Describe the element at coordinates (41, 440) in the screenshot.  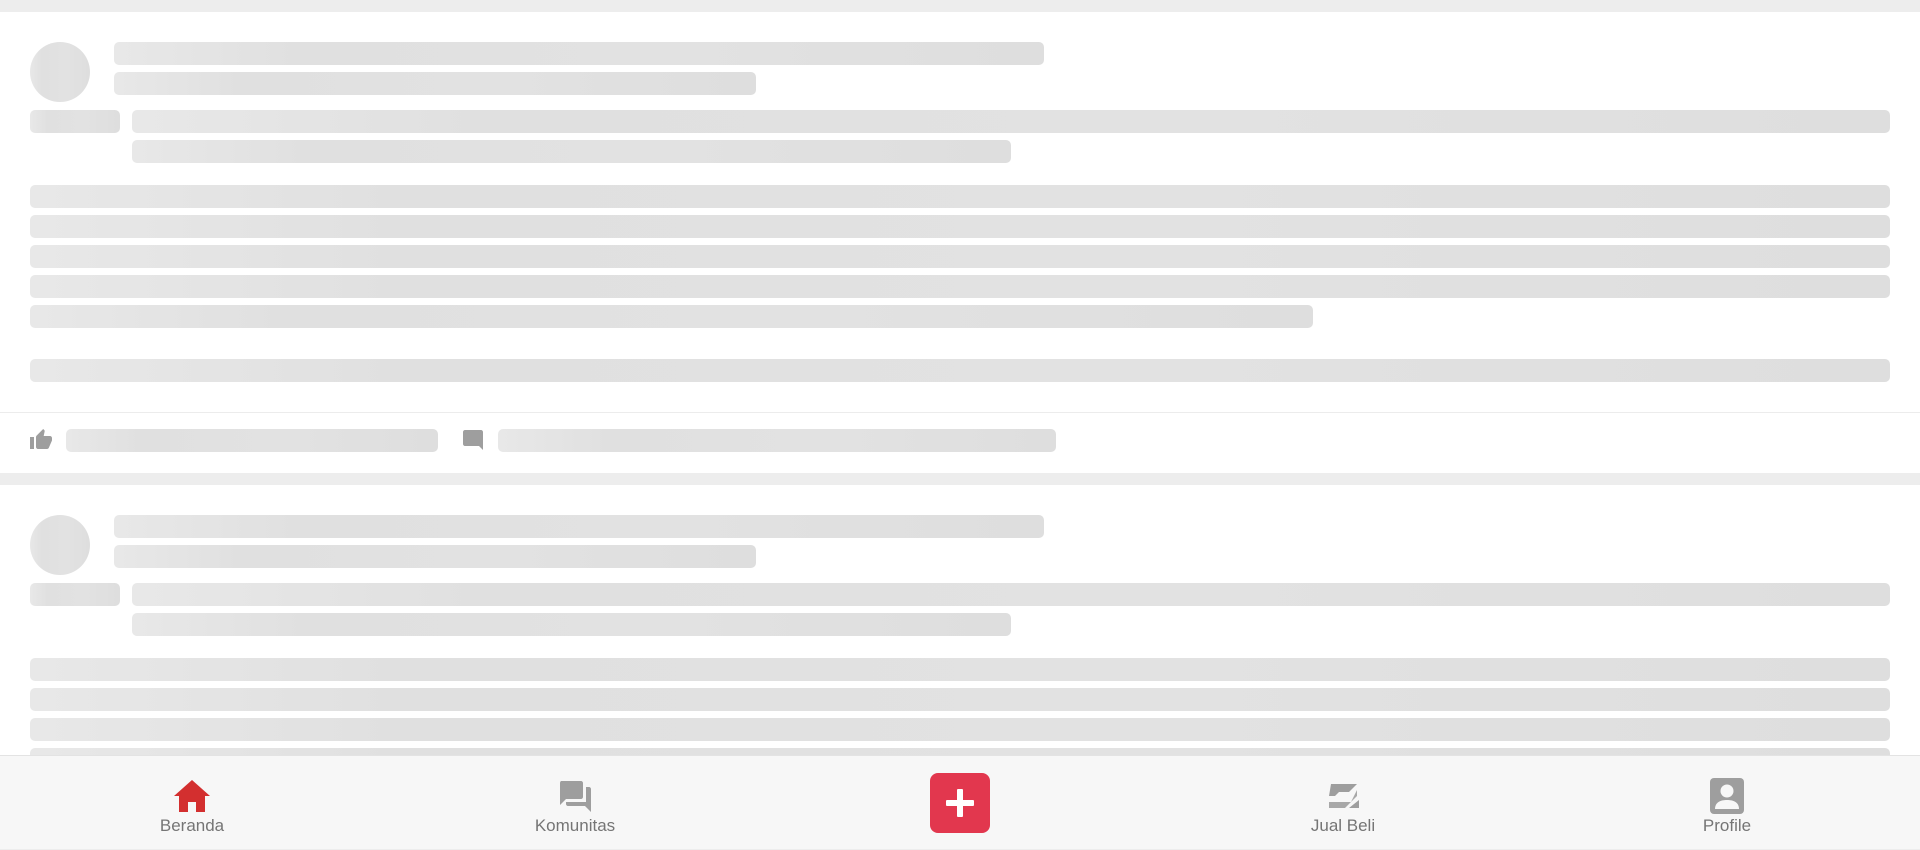
I see `thumb-up-icon` at that location.